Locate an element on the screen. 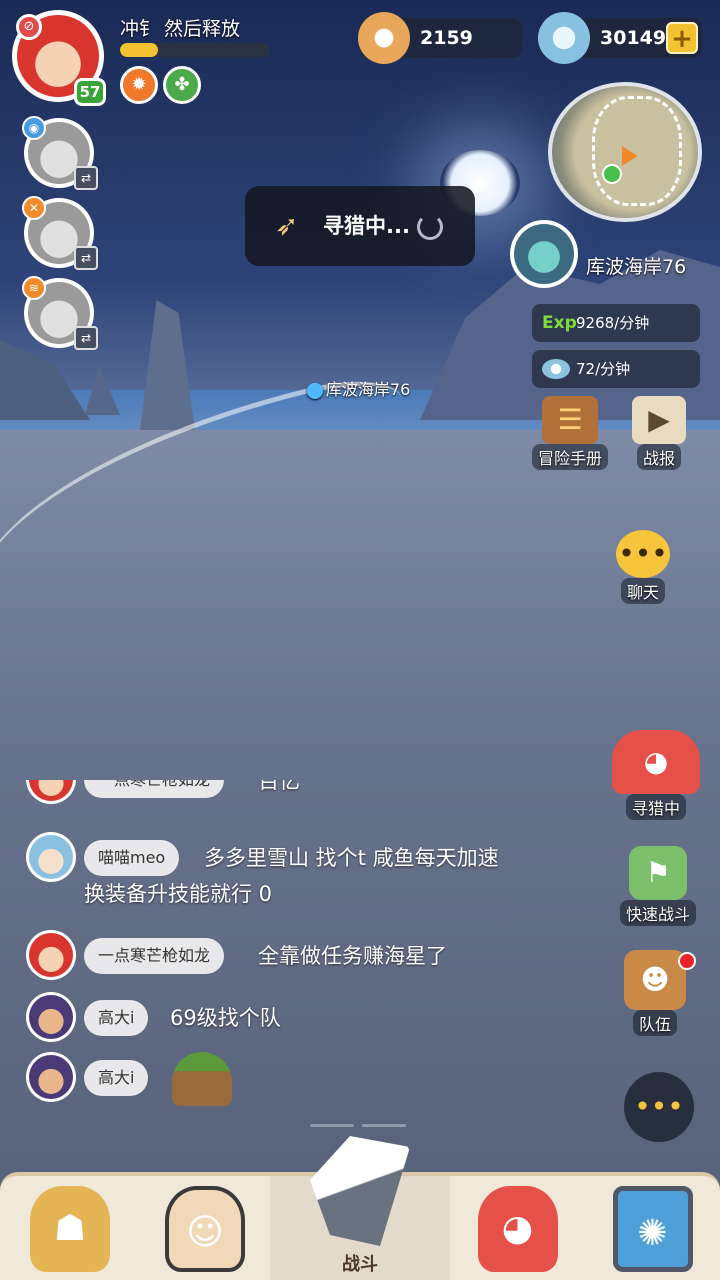 Image resolution: width=720 pixels, height=1280 pixels. chat-sender-name: 喵喵meo is located at coordinates (132, 858).